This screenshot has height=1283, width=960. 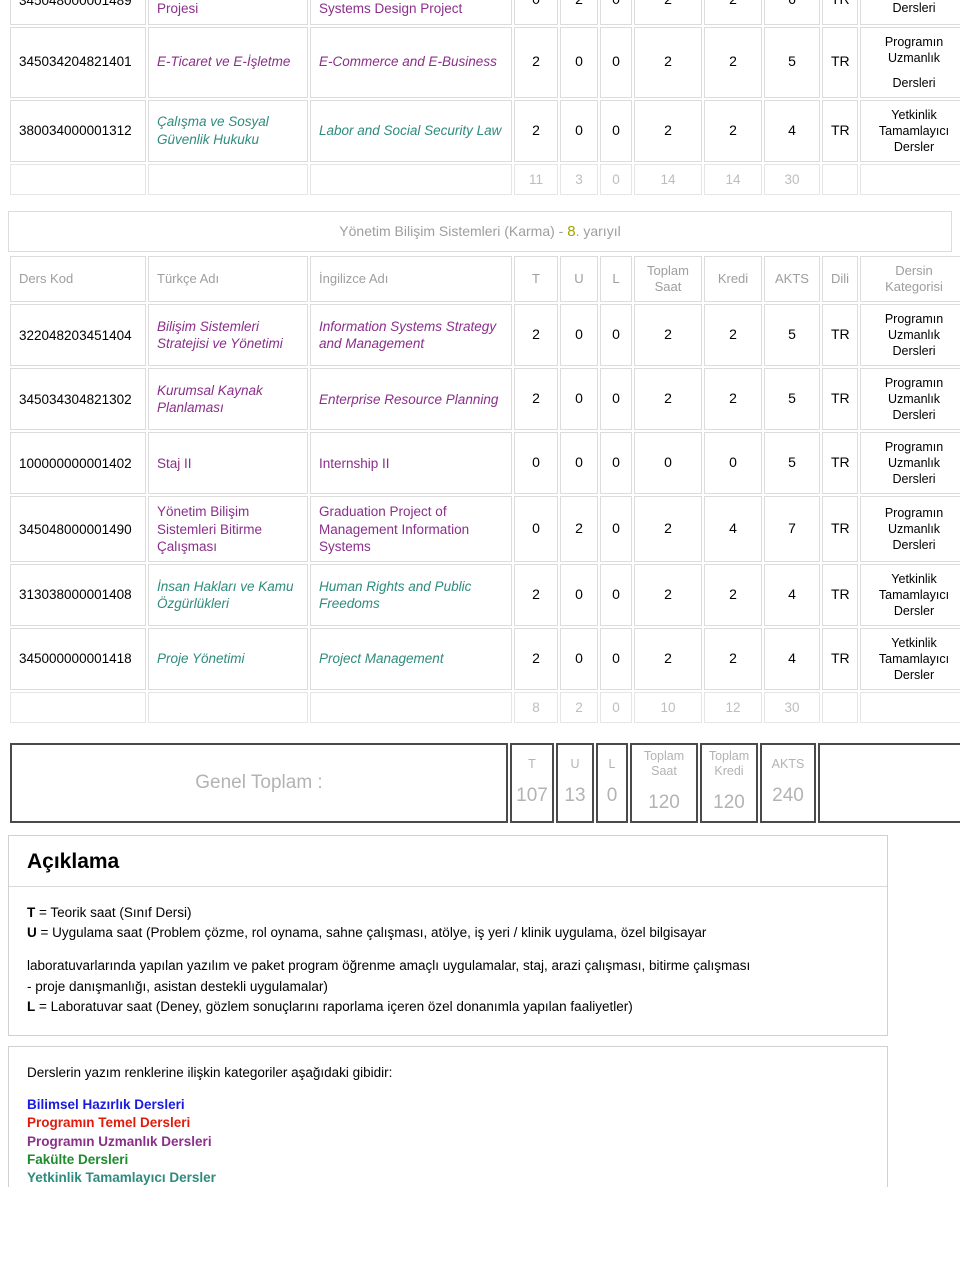 I want to click on subtotal-practice: 3, so click(x=579, y=179).